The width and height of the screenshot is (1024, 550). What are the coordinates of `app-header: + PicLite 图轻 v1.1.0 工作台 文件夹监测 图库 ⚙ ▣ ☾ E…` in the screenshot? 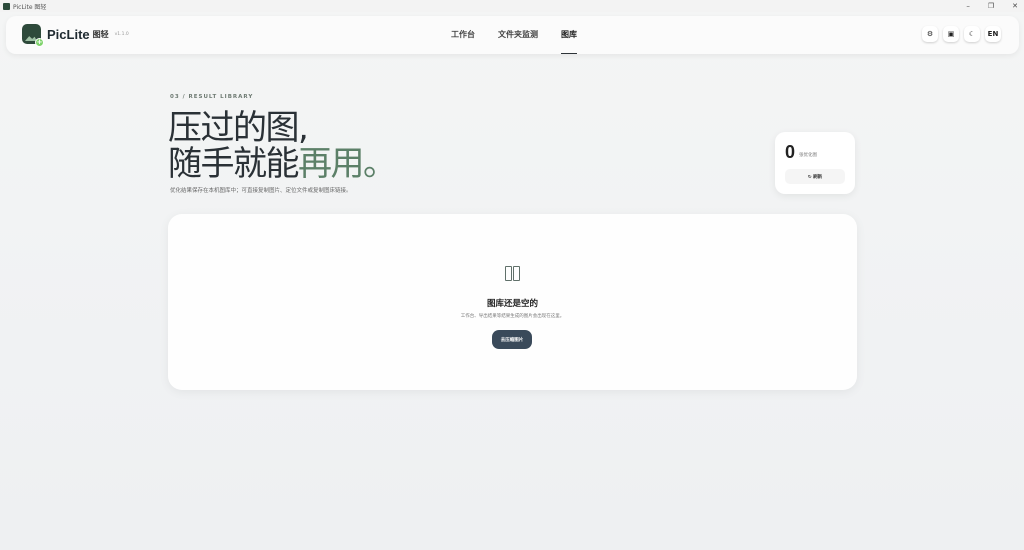 It's located at (512, 35).